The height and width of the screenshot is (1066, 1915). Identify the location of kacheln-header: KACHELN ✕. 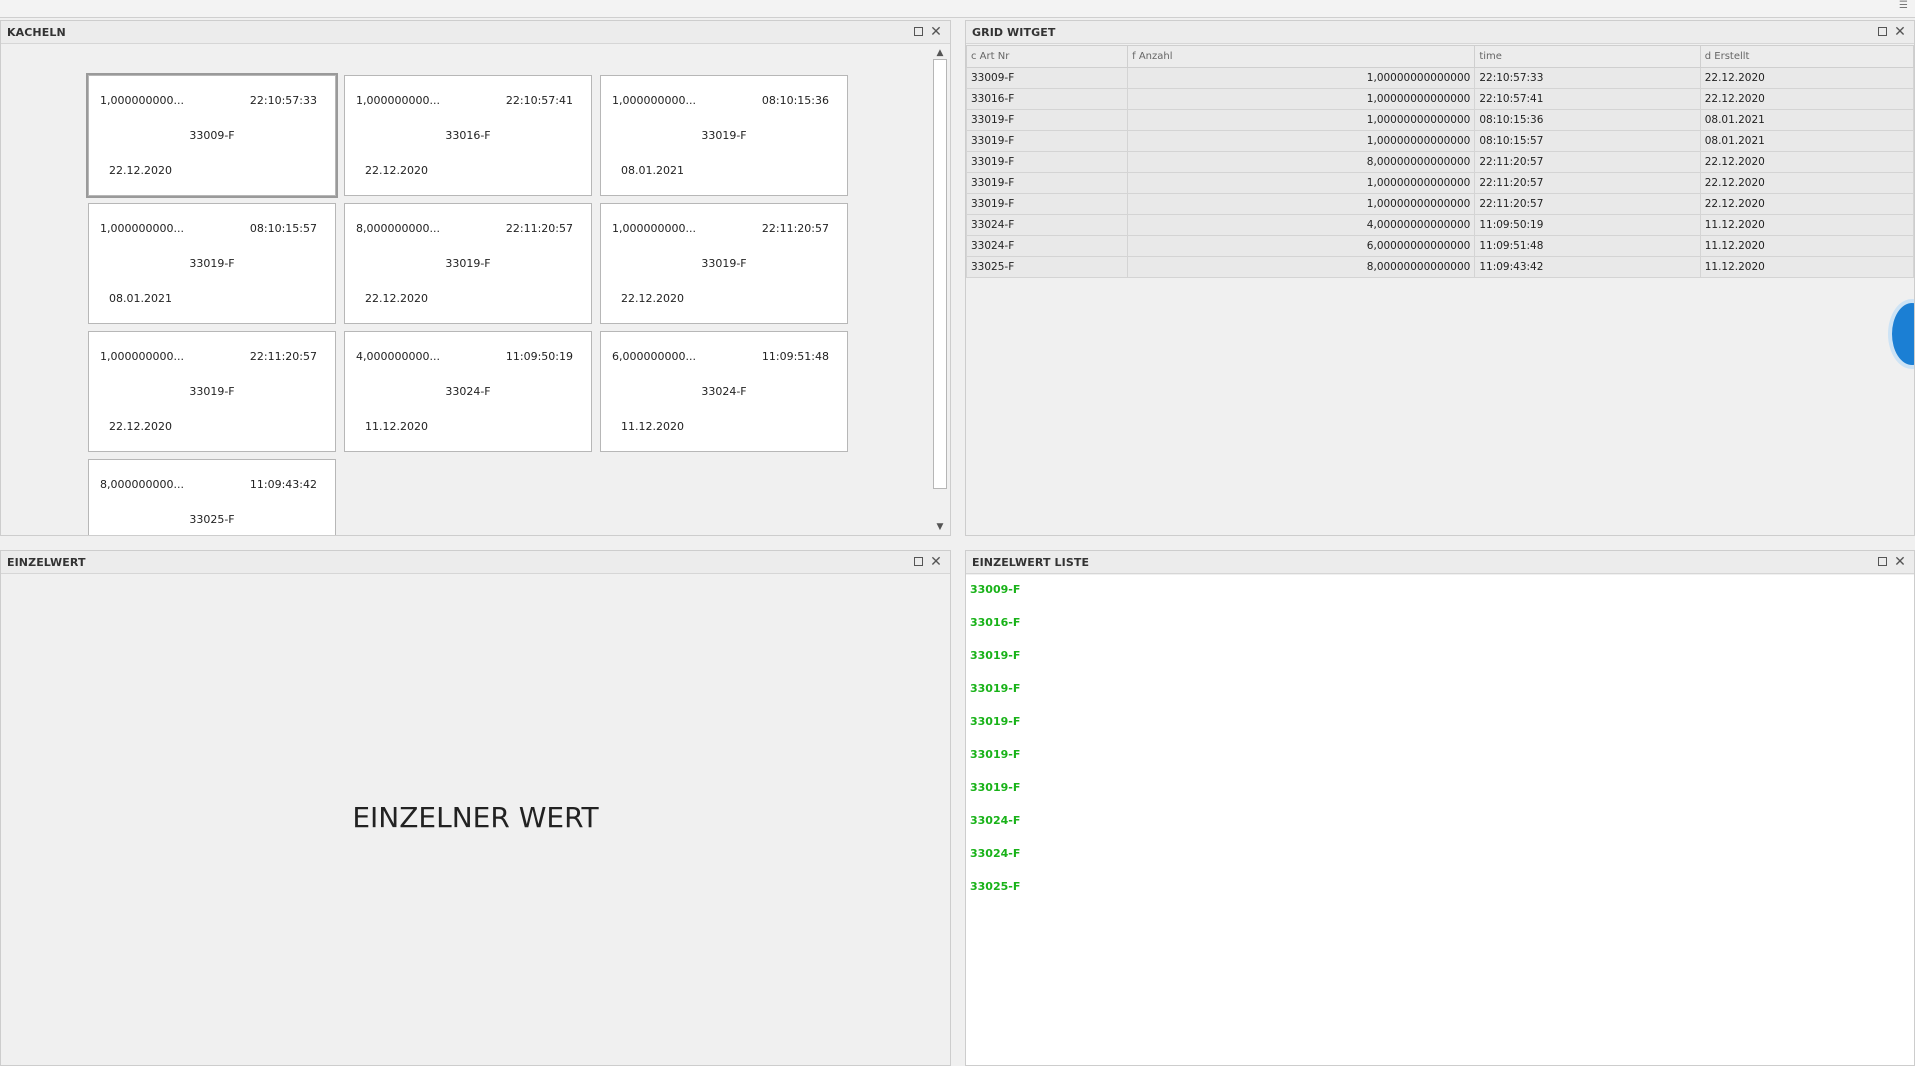
(475, 32).